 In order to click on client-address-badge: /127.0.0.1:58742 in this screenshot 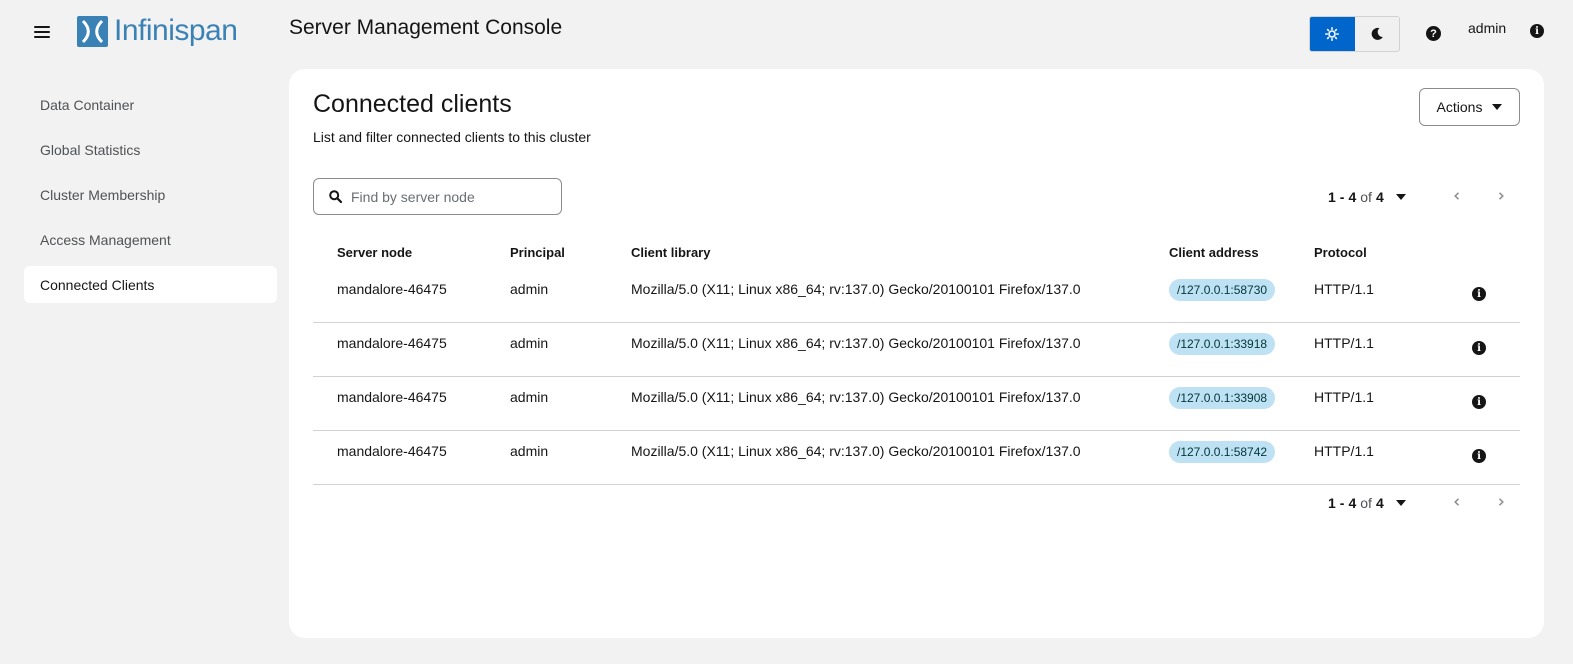, I will do `click(1222, 452)`.